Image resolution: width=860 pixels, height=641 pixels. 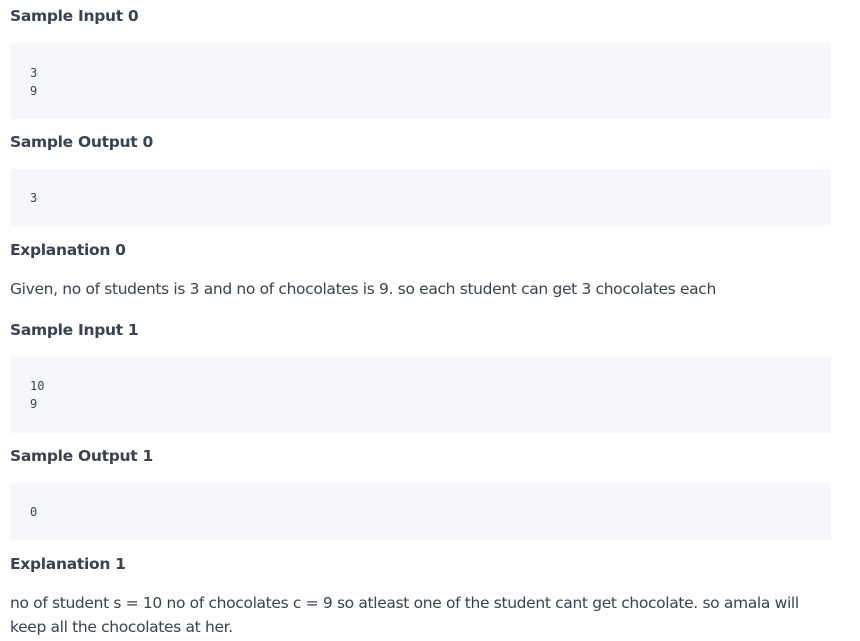 What do you see at coordinates (37, 386) in the screenshot?
I see `code-line: 10` at bounding box center [37, 386].